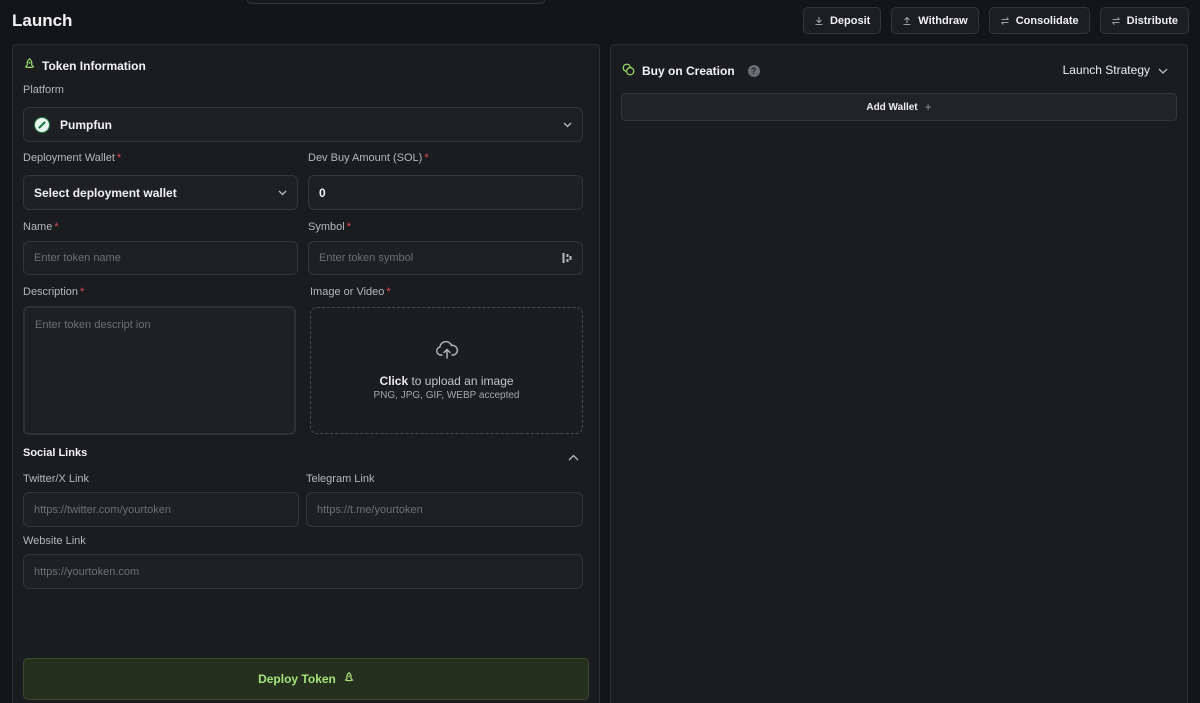 The height and width of the screenshot is (703, 1200). I want to click on consolidate-button: Consolidate, so click(1039, 20).